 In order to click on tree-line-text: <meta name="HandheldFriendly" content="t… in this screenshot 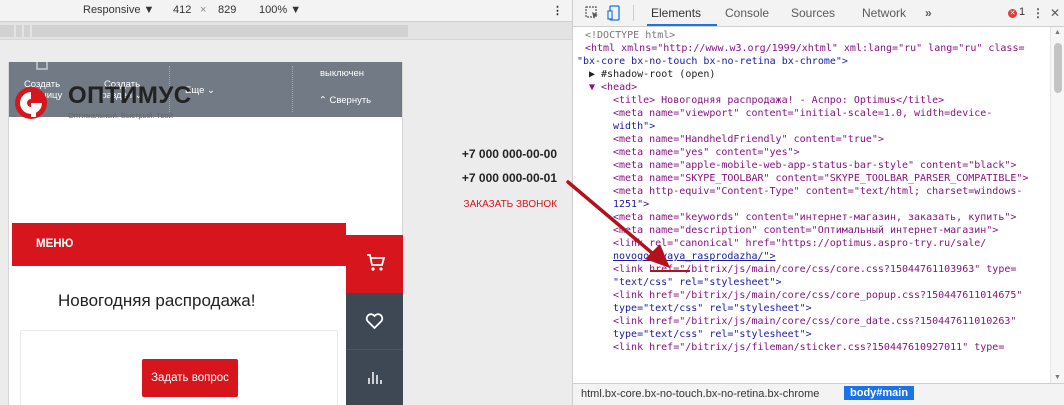, I will do `click(748, 139)`.